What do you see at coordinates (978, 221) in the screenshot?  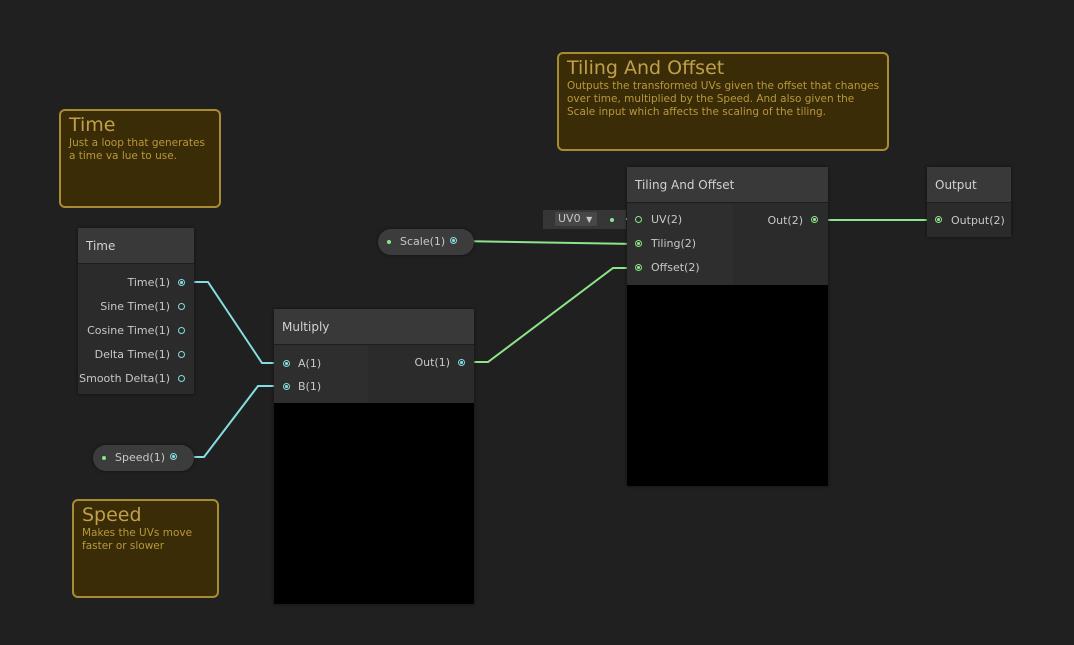 I see `input-port-output: Output(2)` at bounding box center [978, 221].